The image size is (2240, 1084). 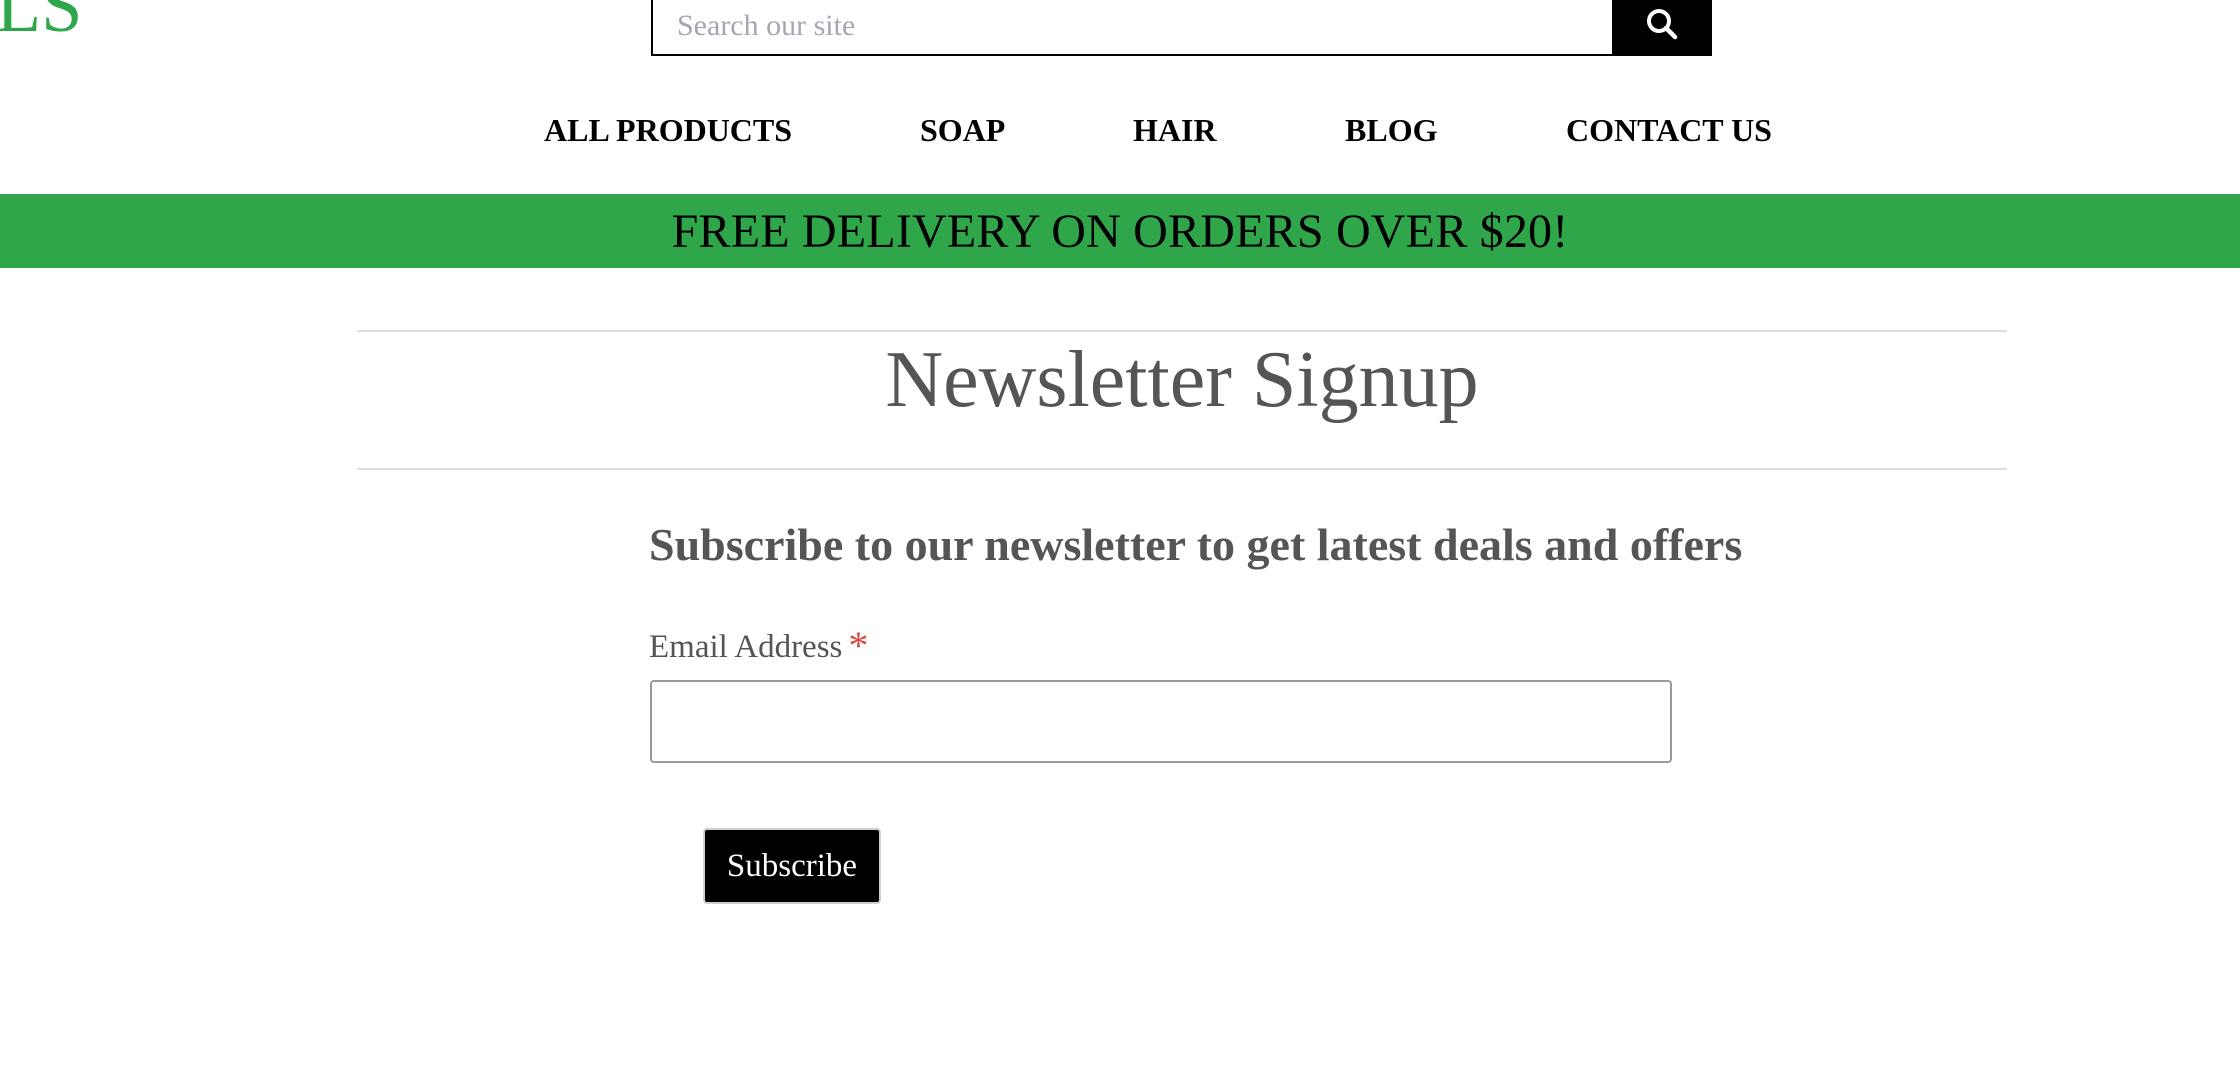 I want to click on nav-item-soap: SOAP, so click(x=962, y=130).